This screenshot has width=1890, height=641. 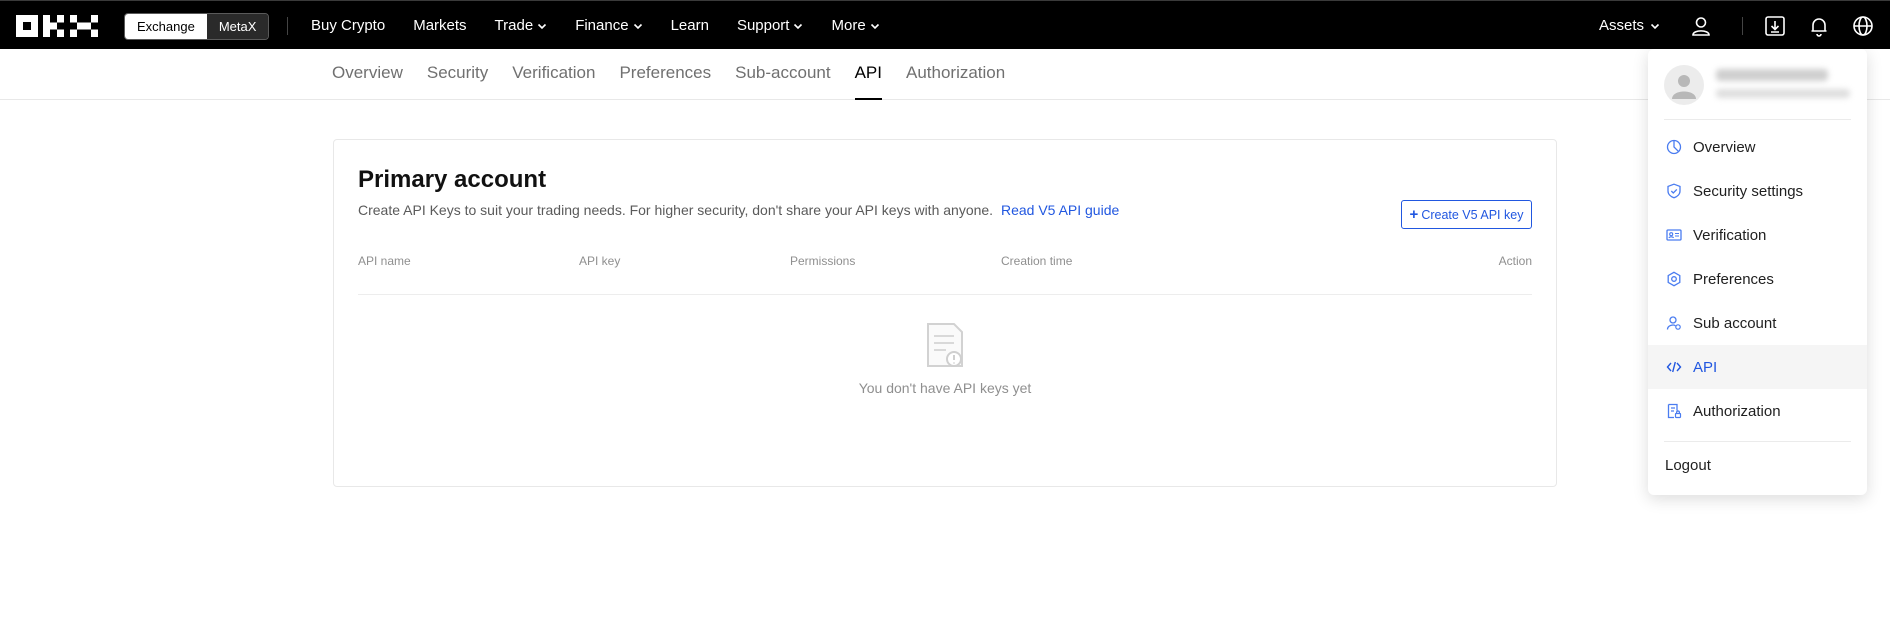 I want to click on okx-logo, so click(x=57, y=28).